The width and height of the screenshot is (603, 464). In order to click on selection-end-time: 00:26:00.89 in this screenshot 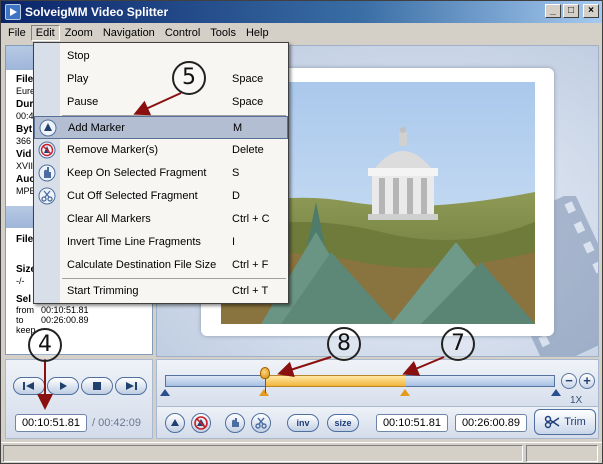, I will do `click(491, 423)`.